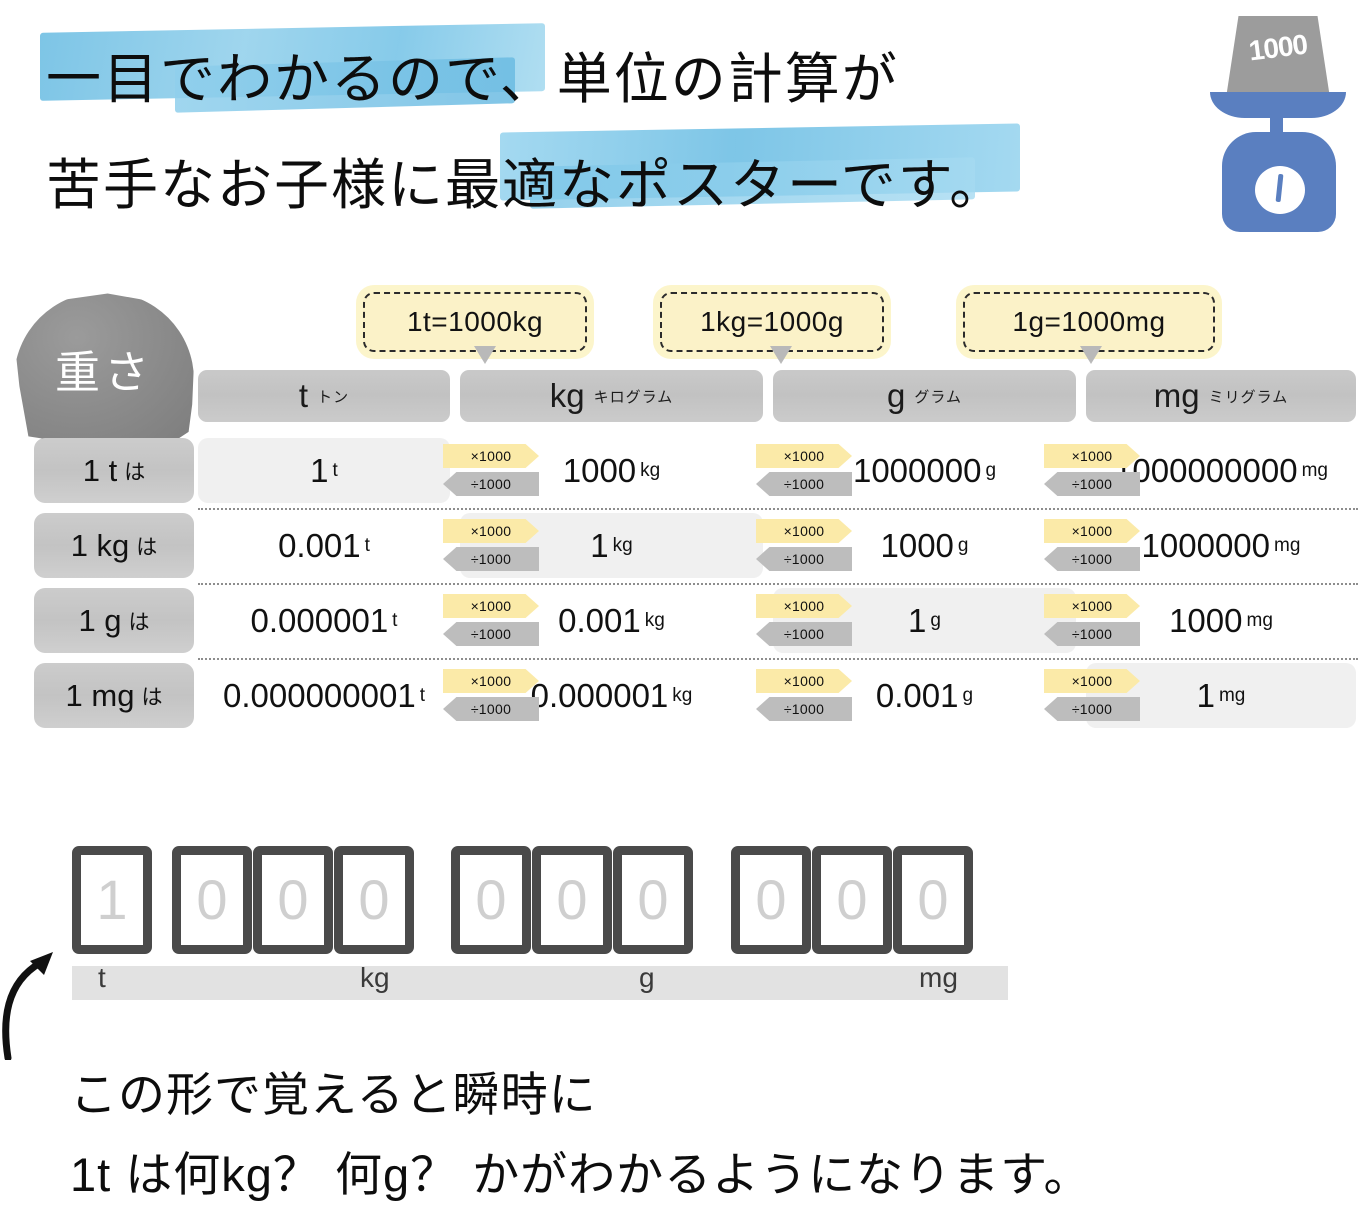 This screenshot has width=1369, height=1205. I want to click on headline-line-2: 苦手なお子様に最適なポスターです。, so click(526, 180).